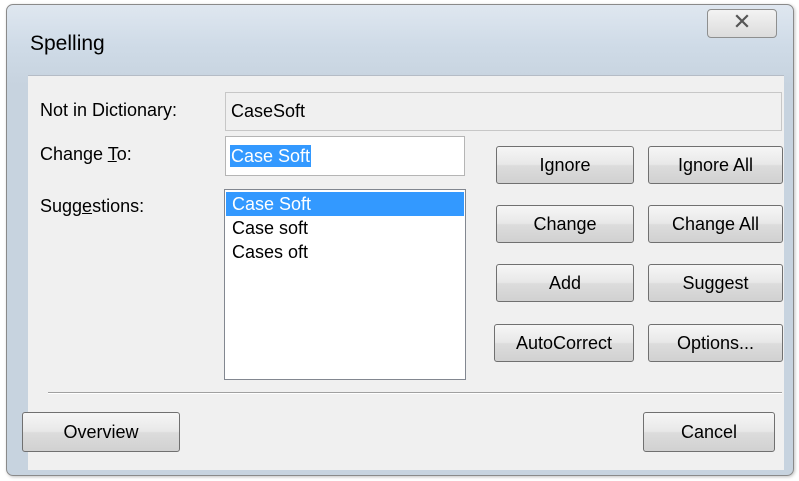  Describe the element at coordinates (92, 206) in the screenshot. I see `suggestions-label: Suggestions:` at that location.